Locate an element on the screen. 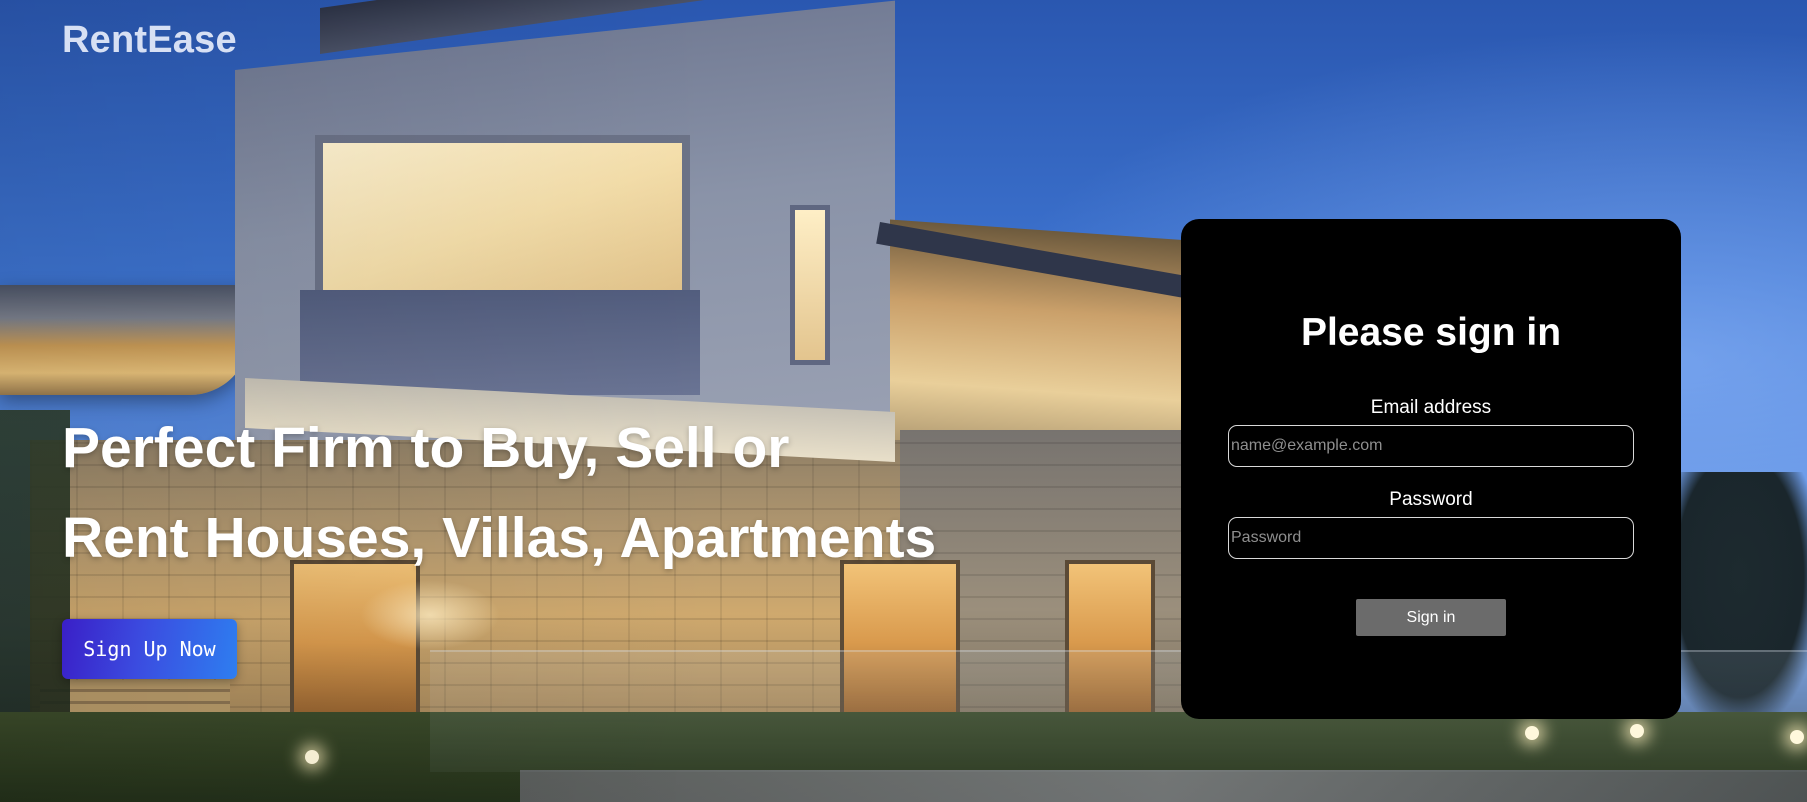 The height and width of the screenshot is (802, 1807). hero-headline-line-1: Perfect Firm to Buy, Sell or is located at coordinates (426, 448).